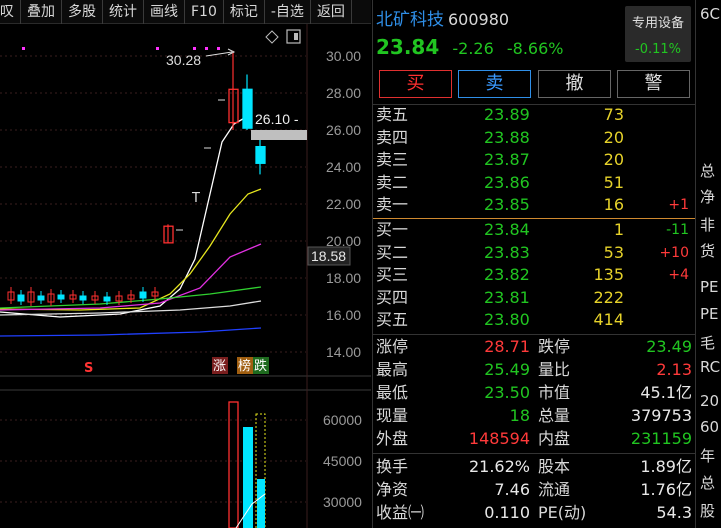  I want to click on level-volume: 51, so click(613, 182).